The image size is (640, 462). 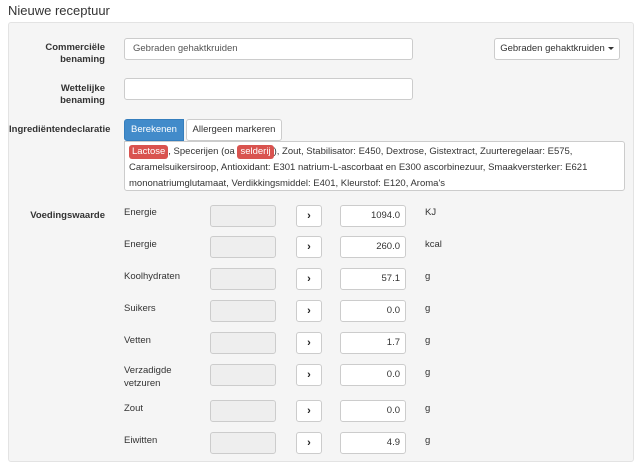 I want to click on recipe-dropdown-label: Gebraden gehaktkruiden, so click(x=552, y=48).